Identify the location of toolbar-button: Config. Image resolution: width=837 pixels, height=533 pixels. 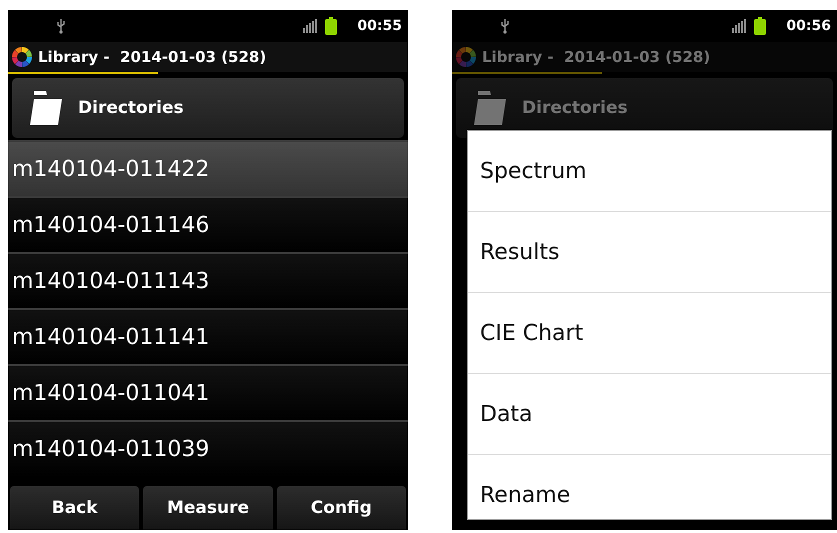
(341, 508).